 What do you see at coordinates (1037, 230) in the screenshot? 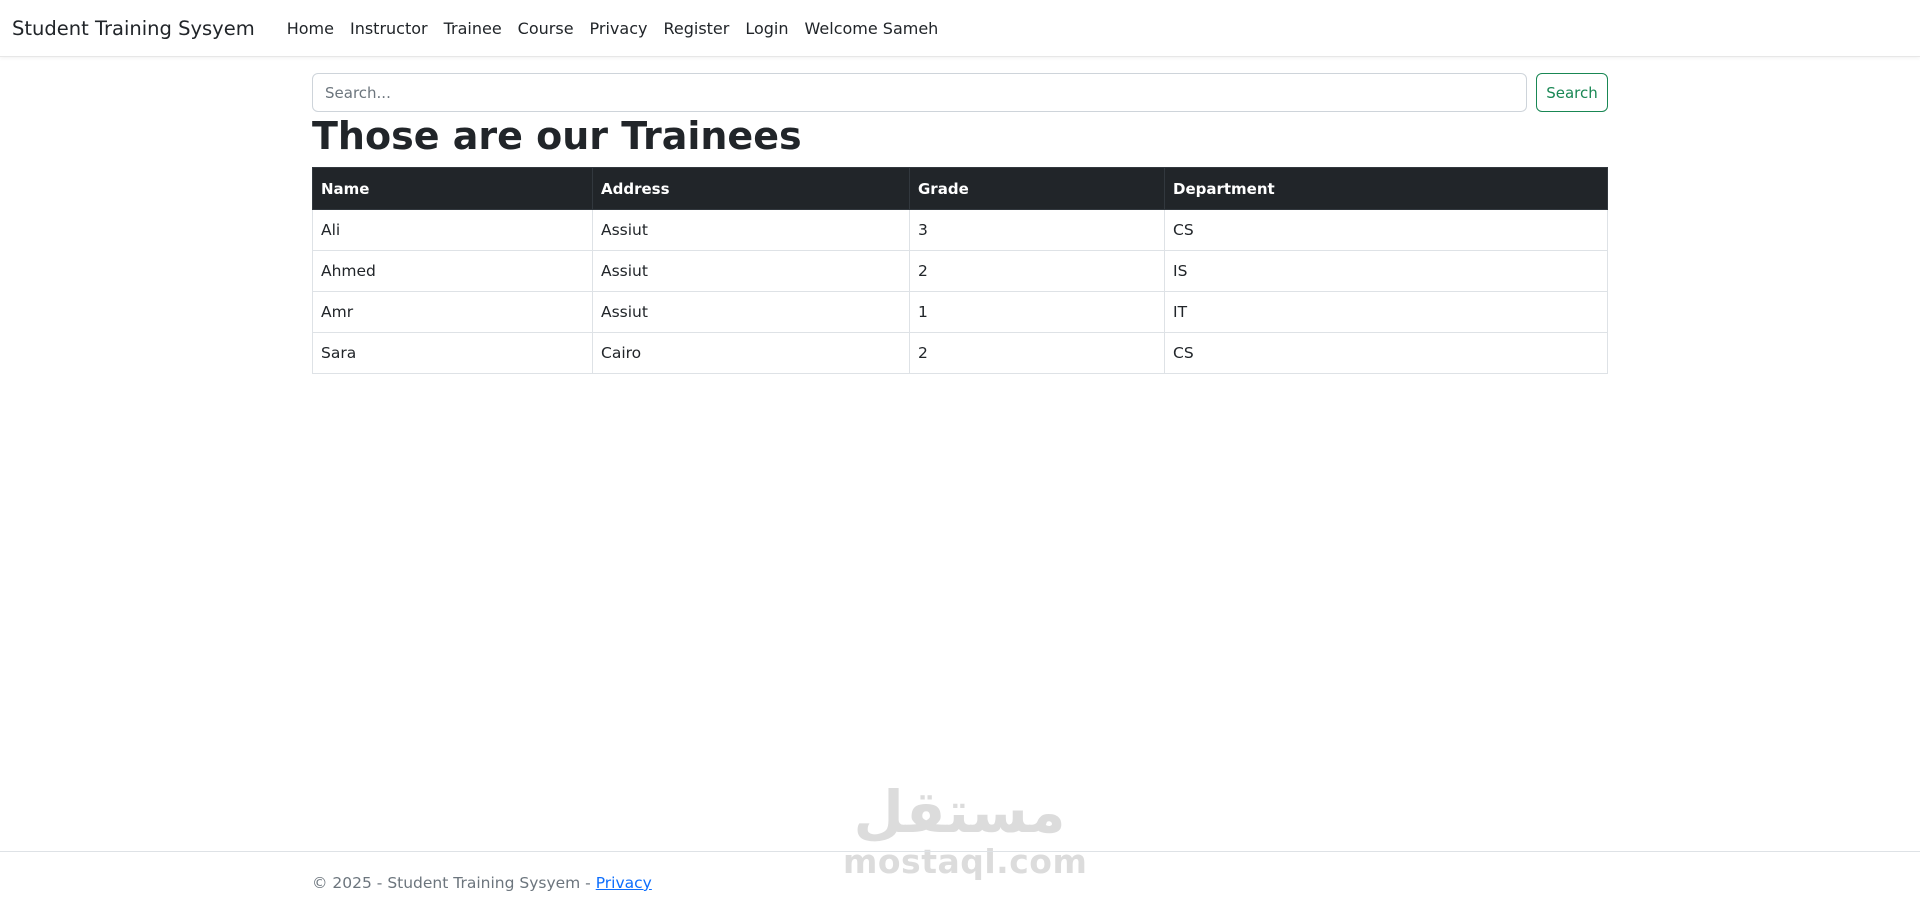
I see `cell-grade: 3` at bounding box center [1037, 230].